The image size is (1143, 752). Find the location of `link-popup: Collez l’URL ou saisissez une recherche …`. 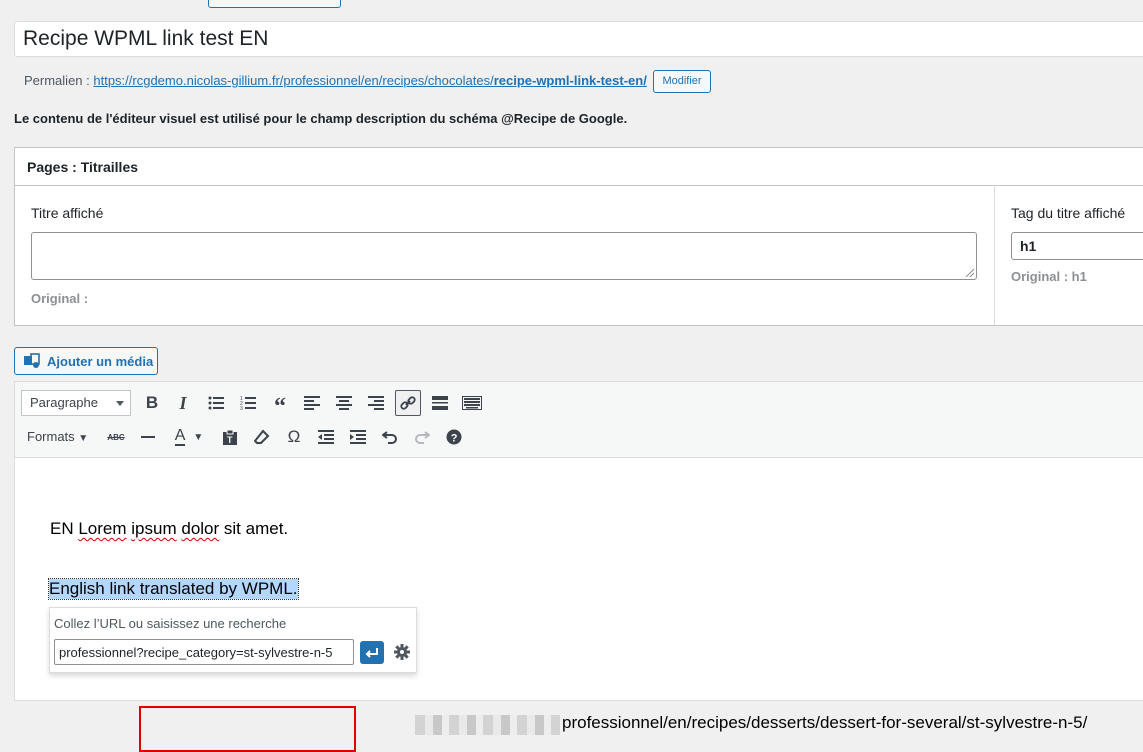

link-popup: Collez l’URL ou saisissez une recherche … is located at coordinates (233, 640).